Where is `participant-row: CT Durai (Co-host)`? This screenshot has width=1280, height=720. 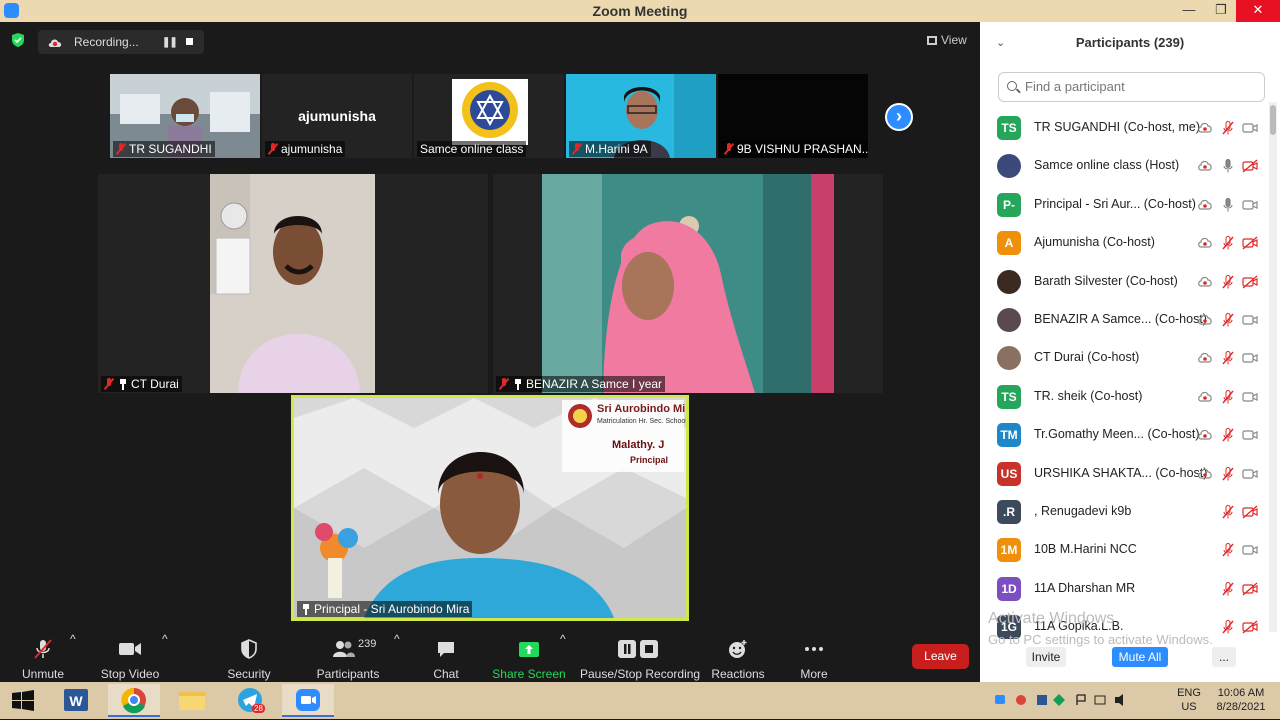 participant-row: CT Durai (Co-host) is located at coordinates (1125, 358).